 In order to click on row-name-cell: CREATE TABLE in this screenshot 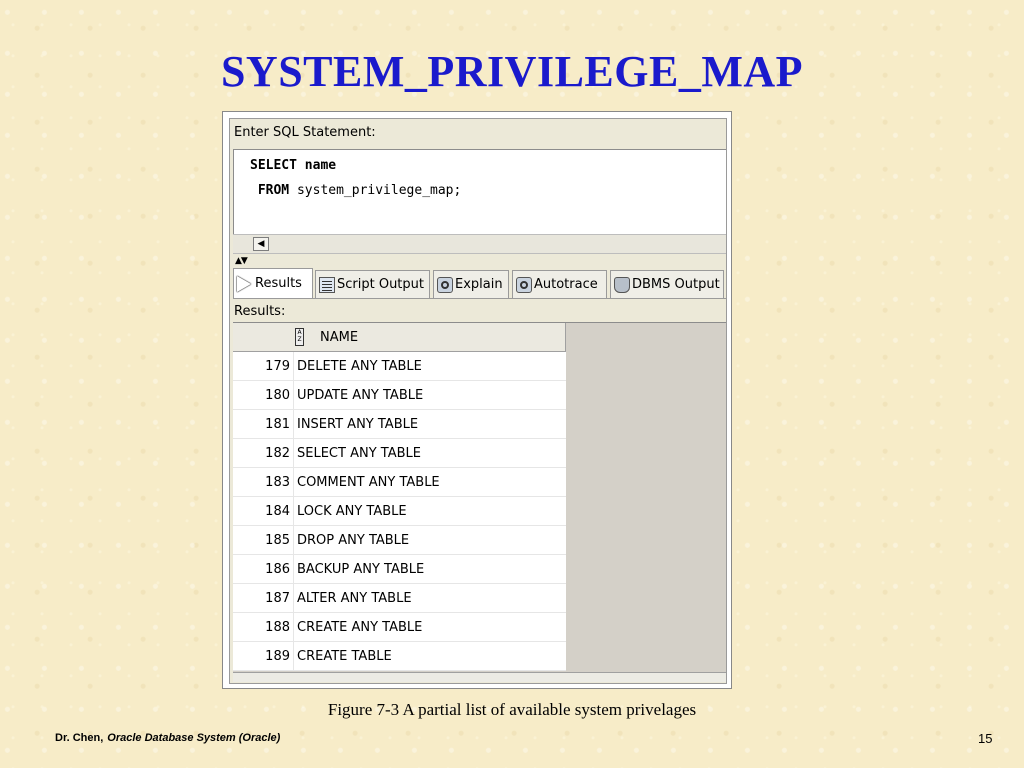, I will do `click(429, 656)`.